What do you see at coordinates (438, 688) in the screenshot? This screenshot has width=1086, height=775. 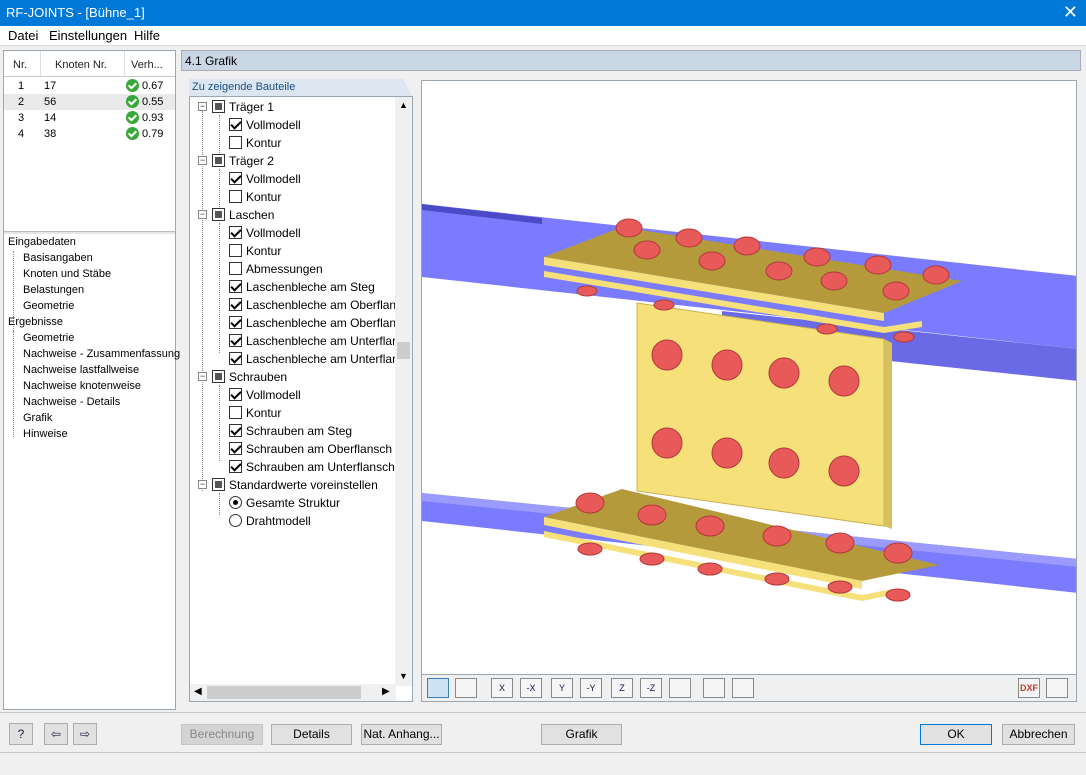 I see `view-iso-icon` at bounding box center [438, 688].